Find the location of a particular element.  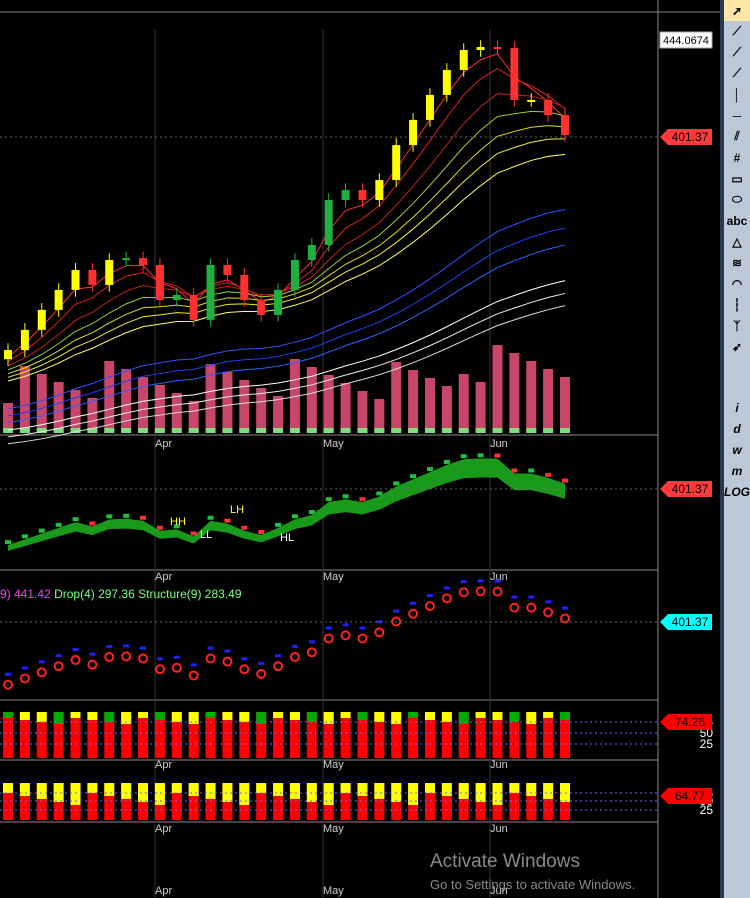

ray-icon: ⟋ is located at coordinates (737, 52).